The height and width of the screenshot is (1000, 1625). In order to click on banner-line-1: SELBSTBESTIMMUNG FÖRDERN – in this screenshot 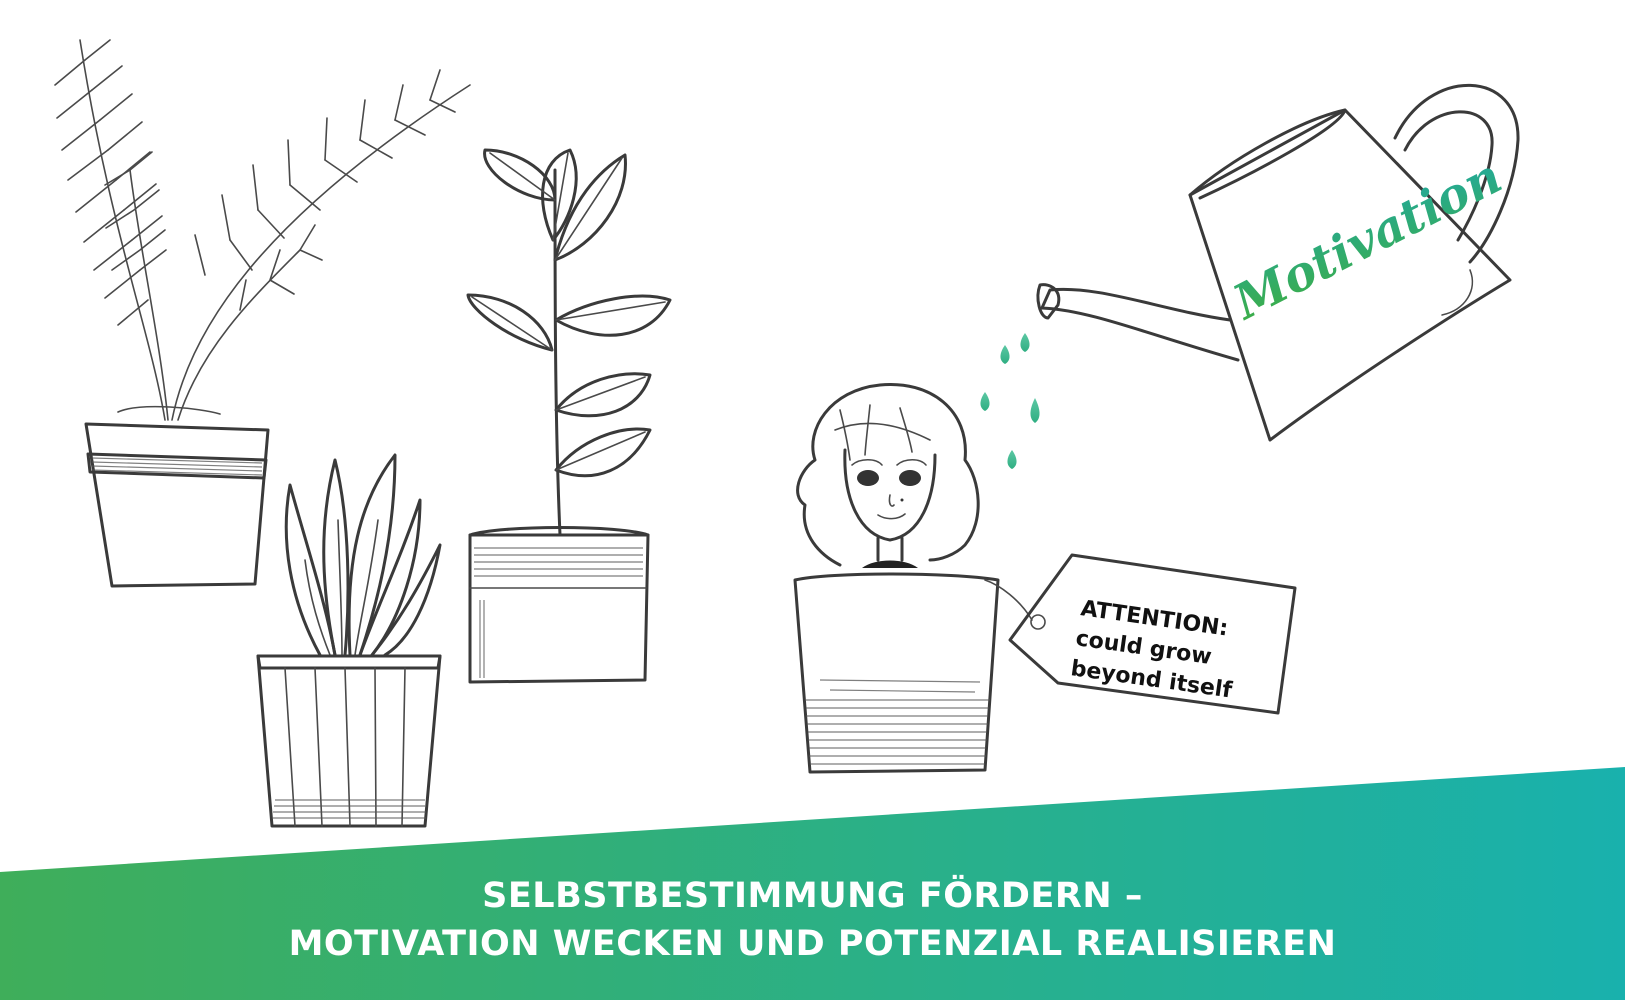, I will do `click(812, 896)`.